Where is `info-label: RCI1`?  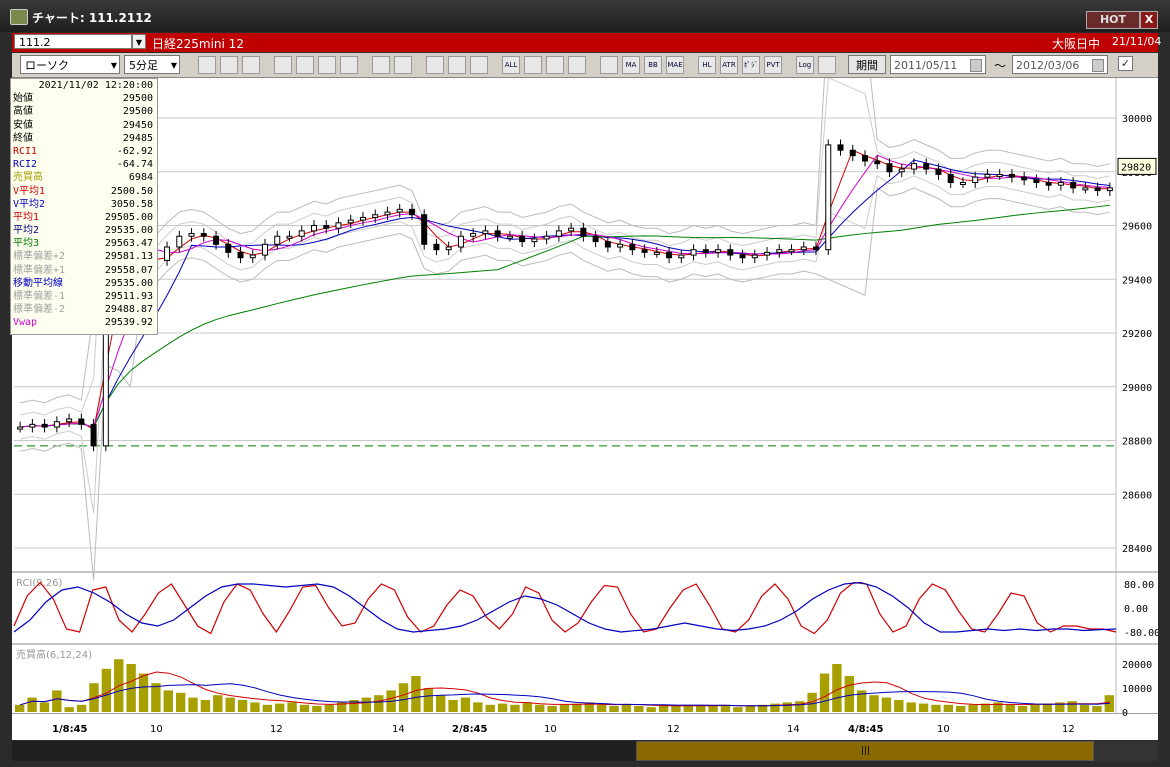
info-label: RCI1 is located at coordinates (25, 151).